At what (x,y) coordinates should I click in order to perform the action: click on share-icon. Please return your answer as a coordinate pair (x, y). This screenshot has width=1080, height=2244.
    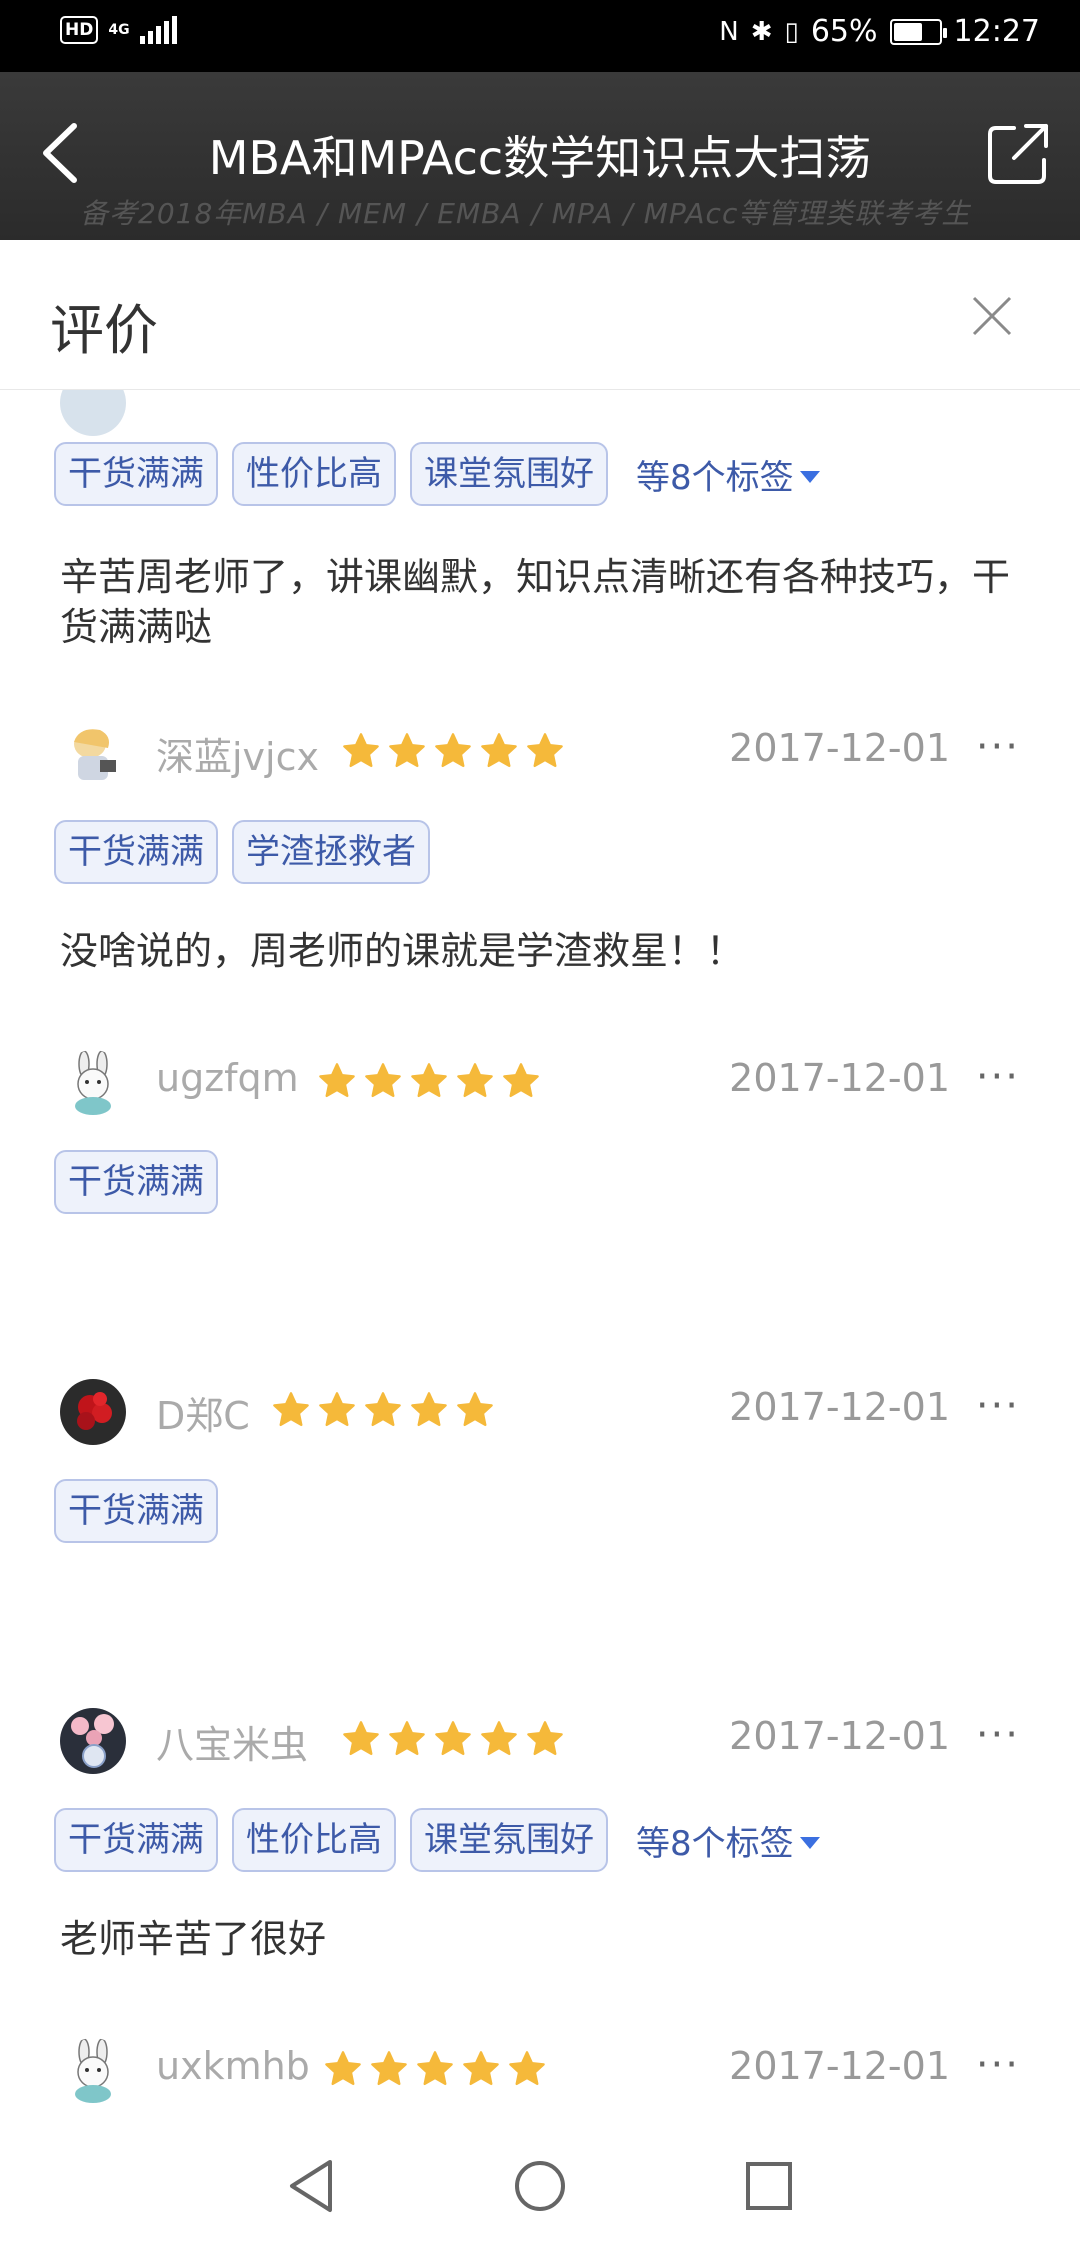
    Looking at the image, I should click on (1019, 153).